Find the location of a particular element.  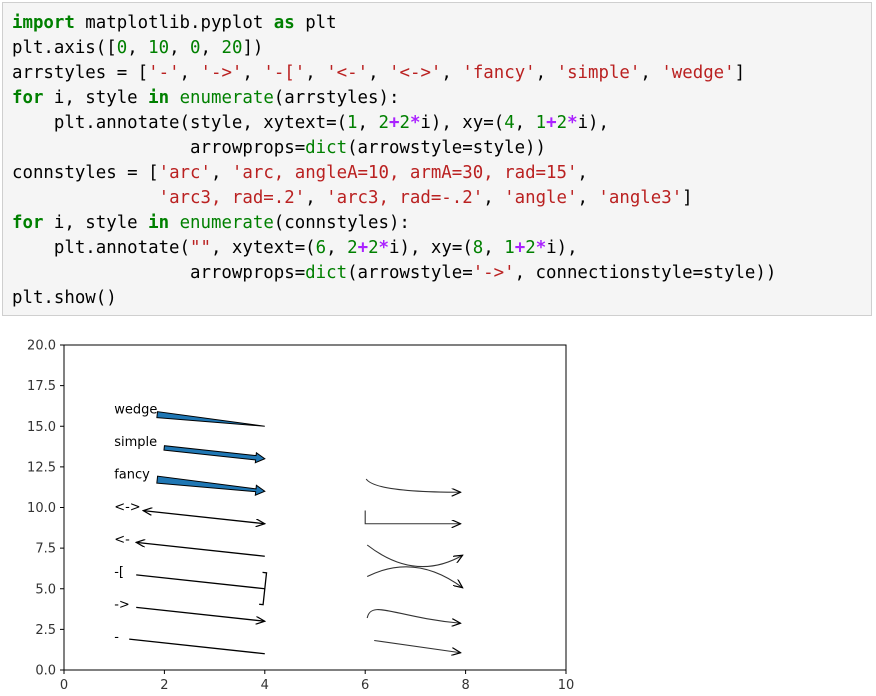

code-token: 'angle3' is located at coordinates (640, 198).